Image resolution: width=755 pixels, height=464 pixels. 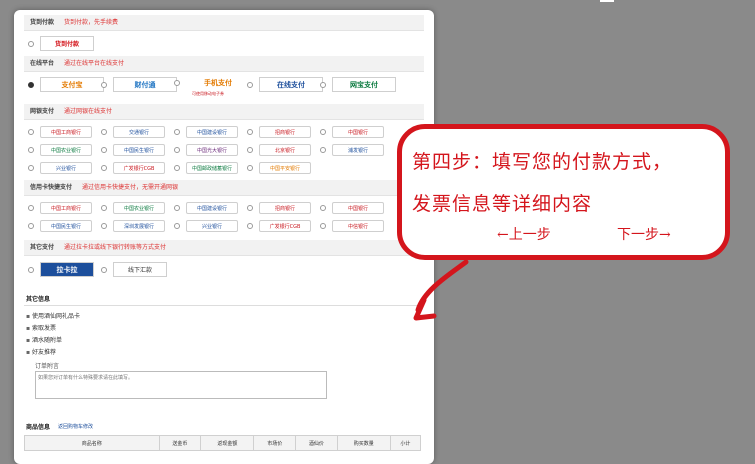 I want to click on mobile-pay-option: 手机支付, so click(x=212, y=83).